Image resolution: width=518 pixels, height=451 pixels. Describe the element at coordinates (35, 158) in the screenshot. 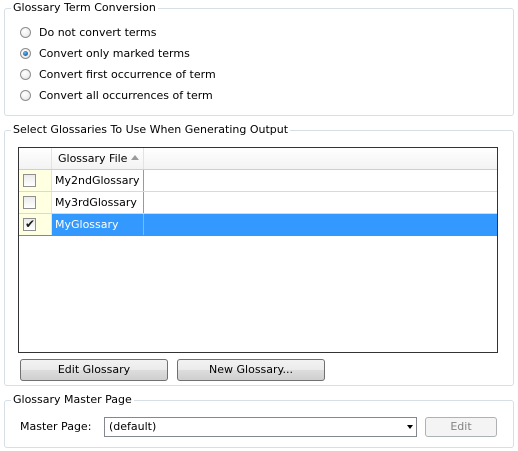

I see `check-column-header` at that location.